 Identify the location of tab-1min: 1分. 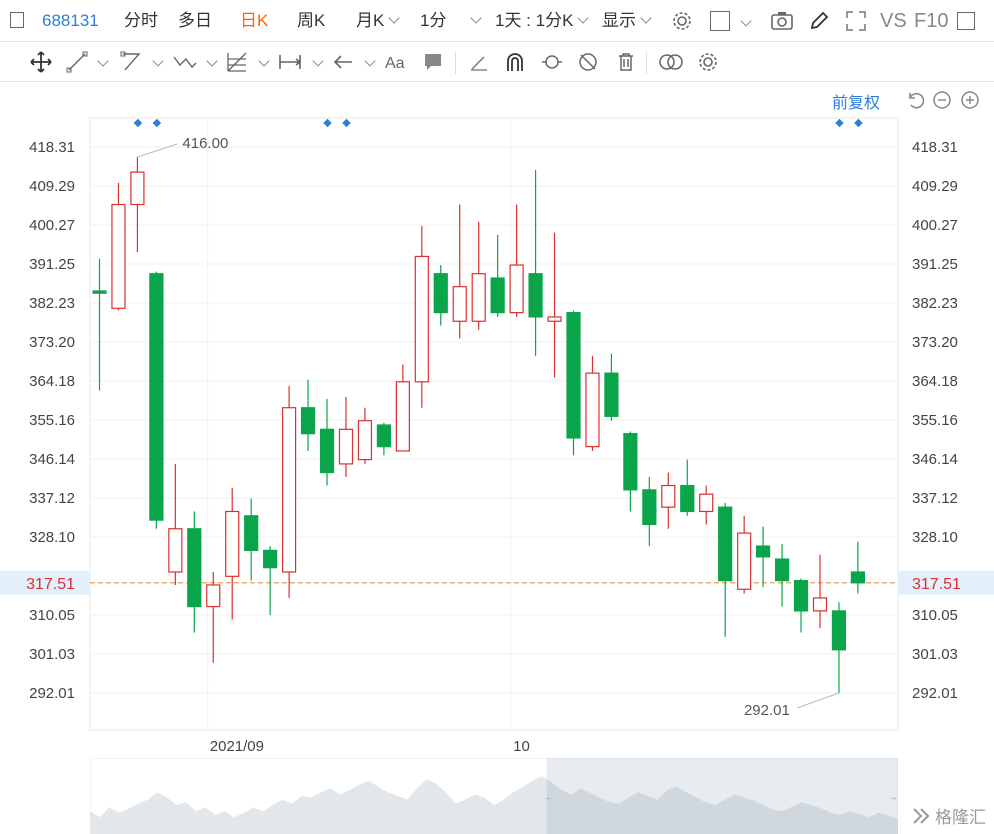
(451, 21).